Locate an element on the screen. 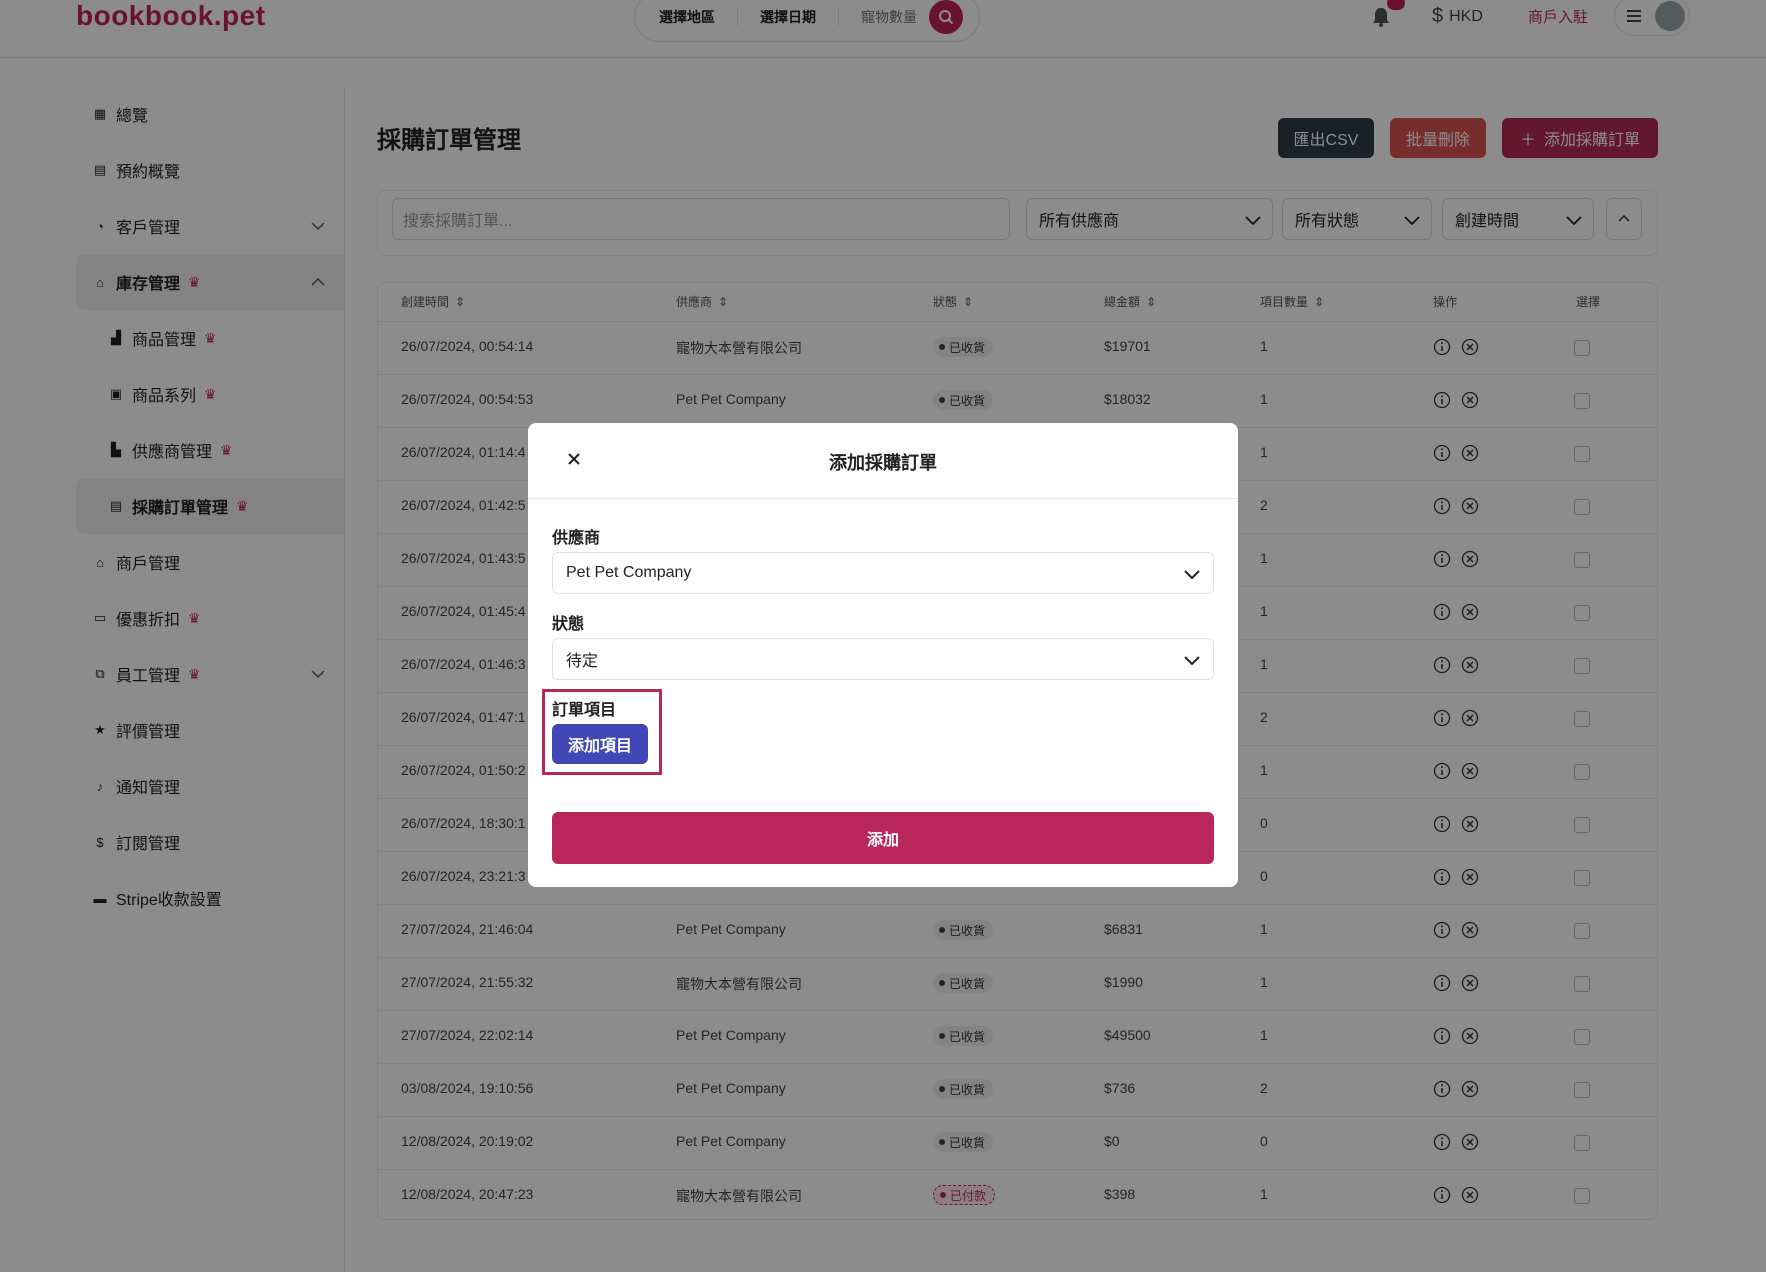 The width and height of the screenshot is (1766, 1272). modal-title: 添加採購訂單 is located at coordinates (883, 463).